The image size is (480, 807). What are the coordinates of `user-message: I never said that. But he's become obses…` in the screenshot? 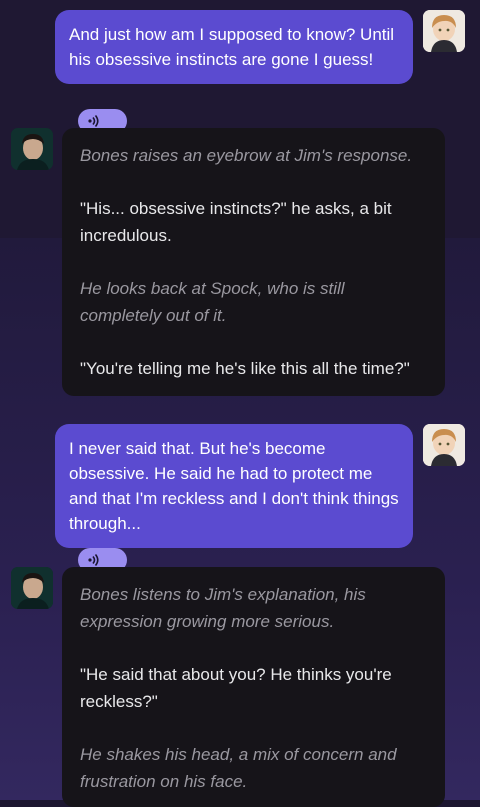 It's located at (234, 486).